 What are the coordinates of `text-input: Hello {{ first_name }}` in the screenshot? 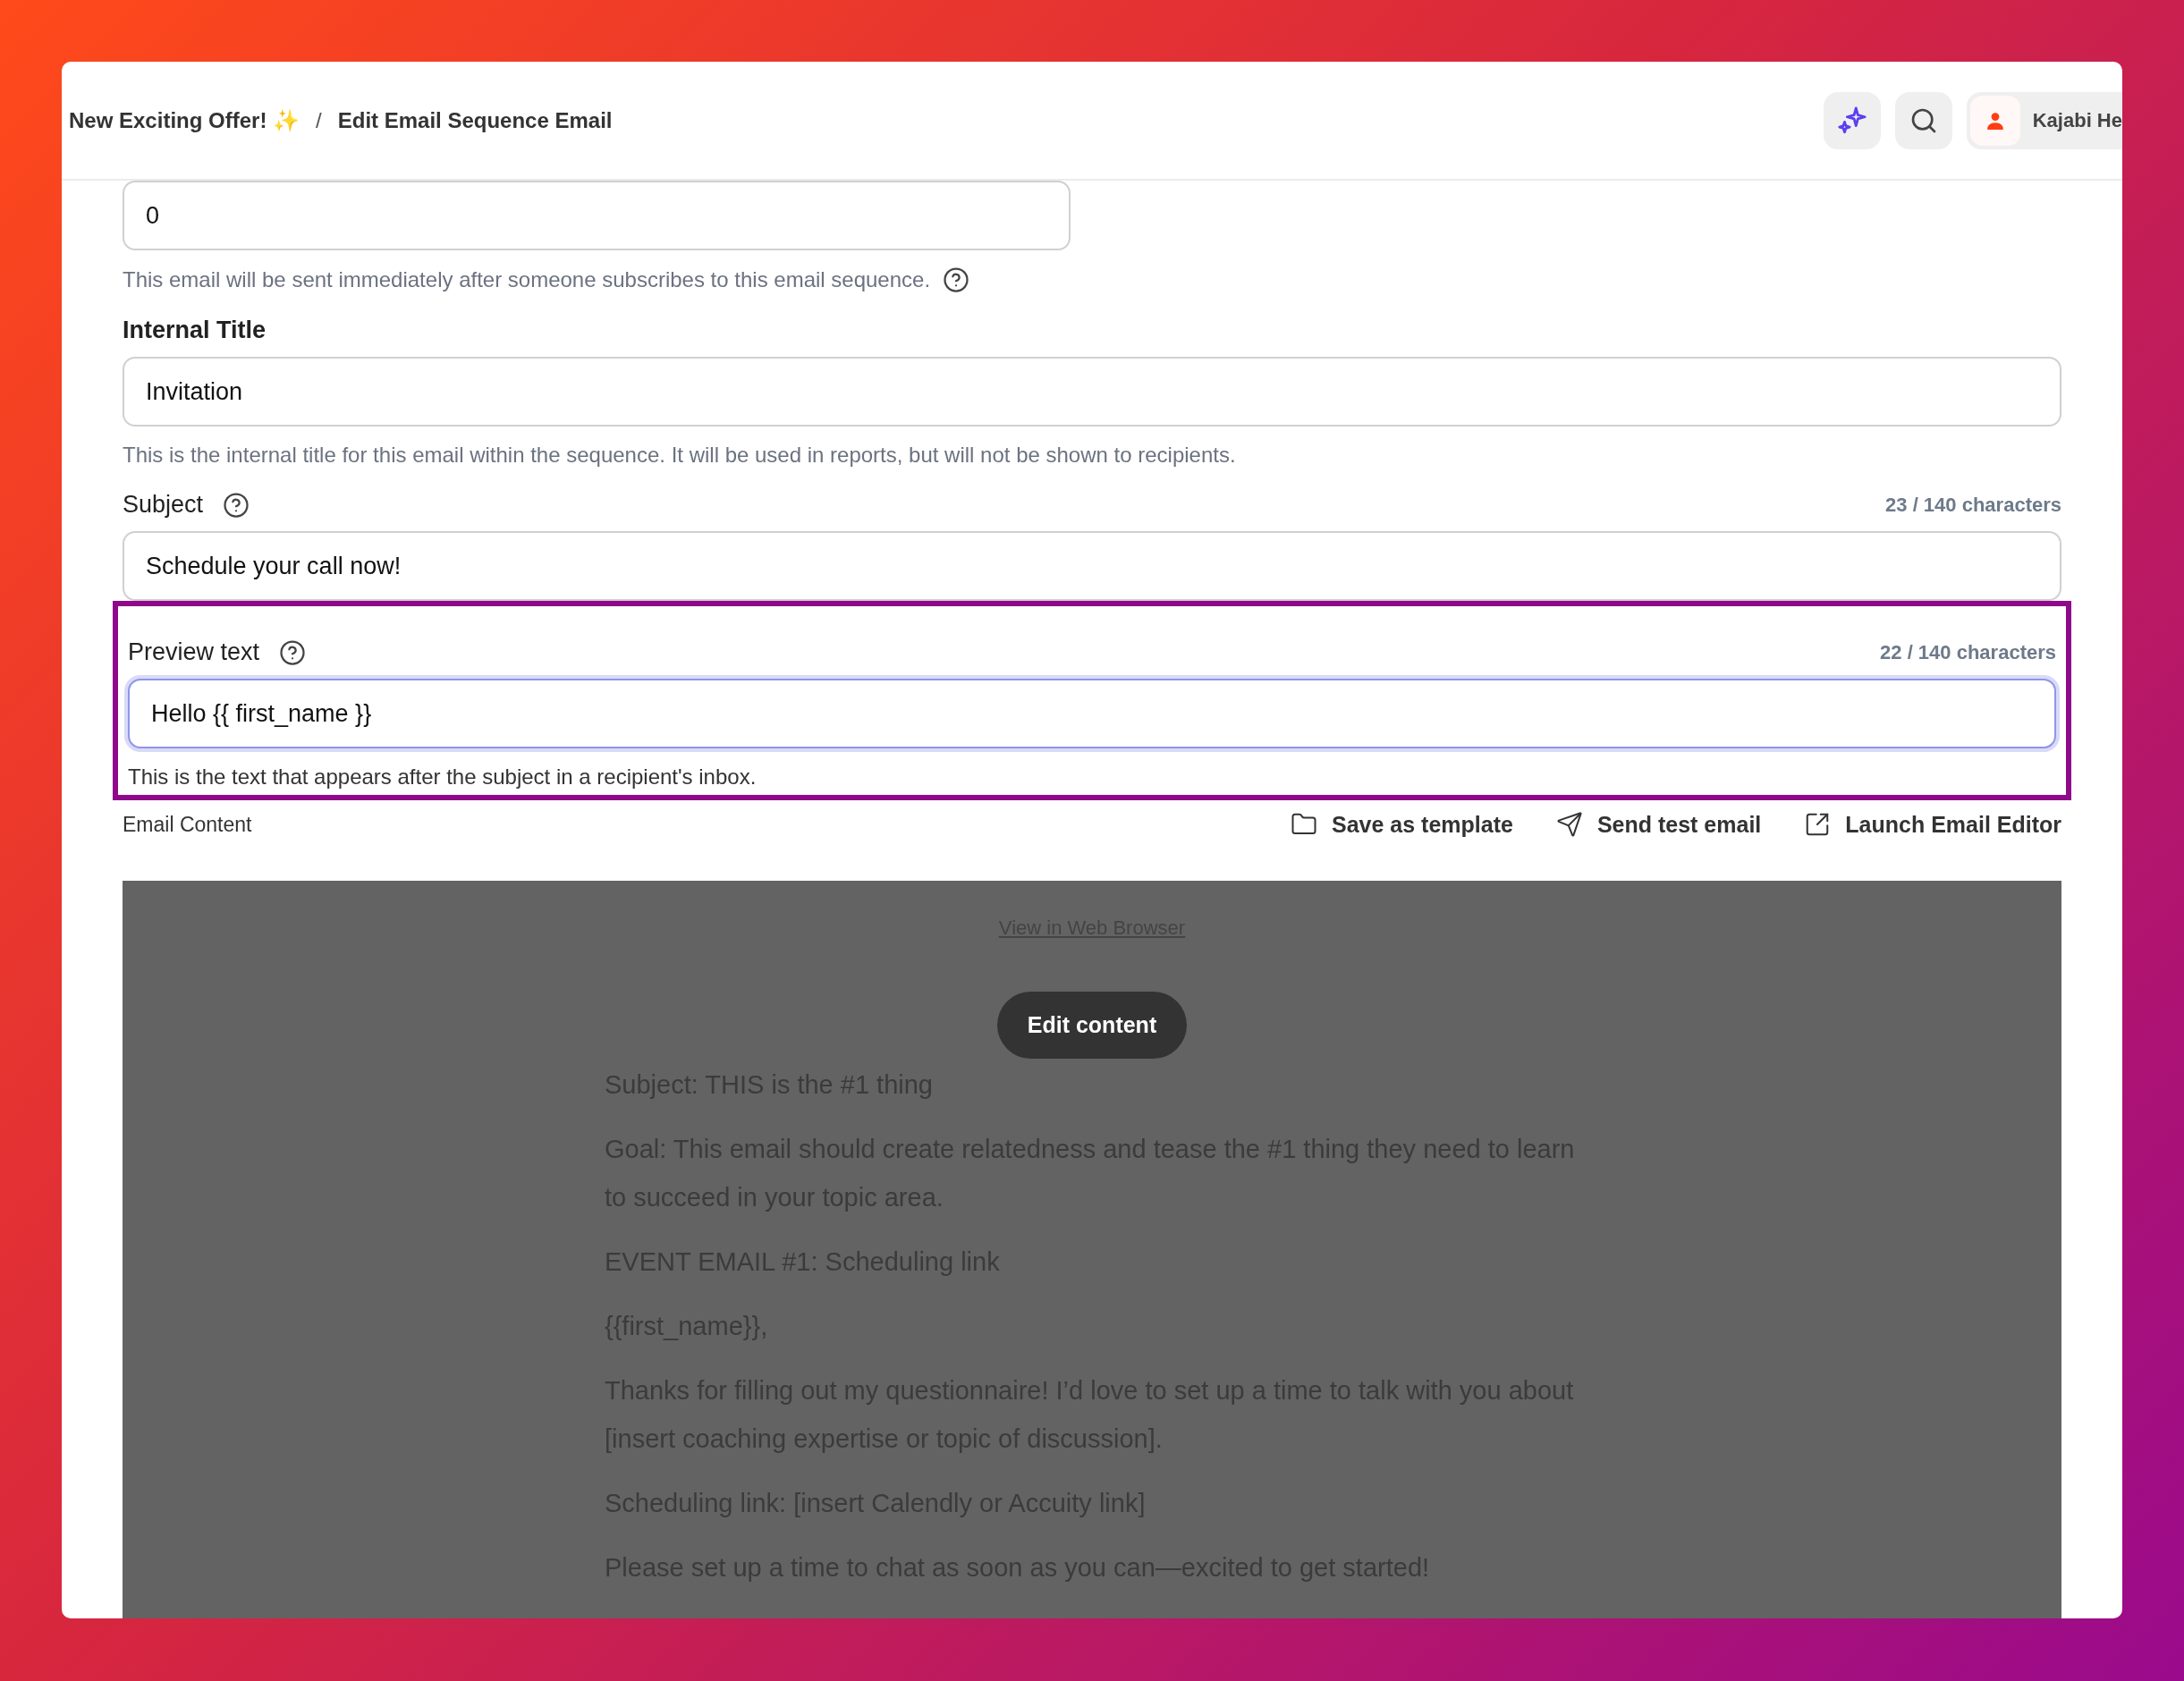 It's located at (1092, 713).